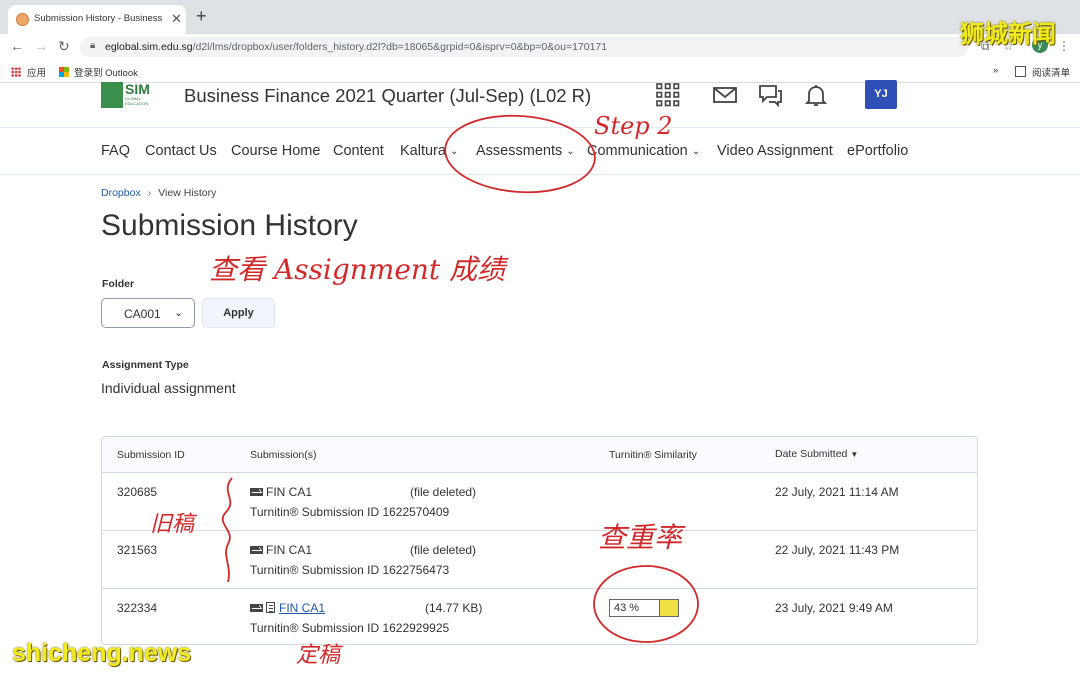 Image resolution: width=1080 pixels, height=675 pixels. What do you see at coordinates (646, 604) in the screenshot?
I see `annotation-circle-similarity` at bounding box center [646, 604].